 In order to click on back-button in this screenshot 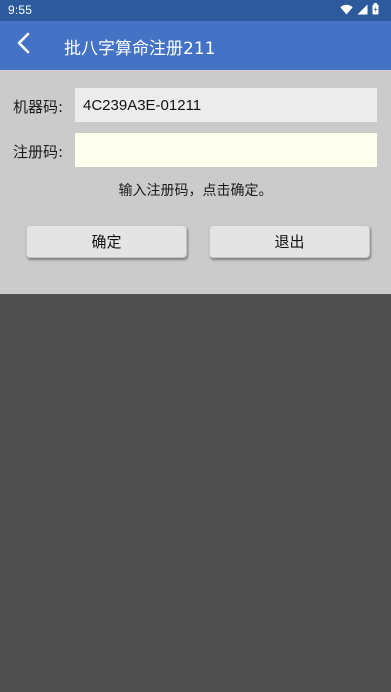, I will do `click(24, 45)`.